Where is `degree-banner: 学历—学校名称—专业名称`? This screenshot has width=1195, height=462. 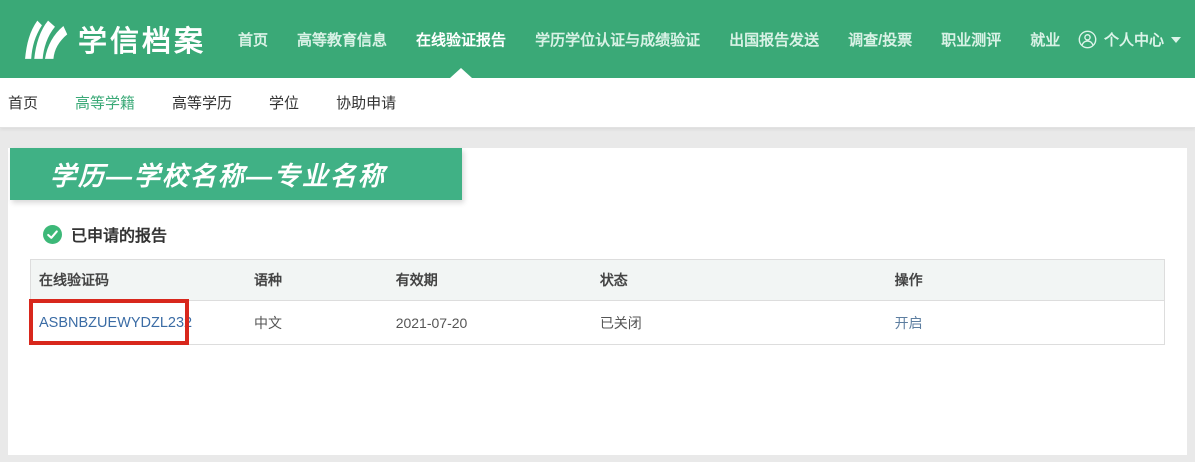 degree-banner: 学历—学校名称—专业名称 is located at coordinates (236, 174).